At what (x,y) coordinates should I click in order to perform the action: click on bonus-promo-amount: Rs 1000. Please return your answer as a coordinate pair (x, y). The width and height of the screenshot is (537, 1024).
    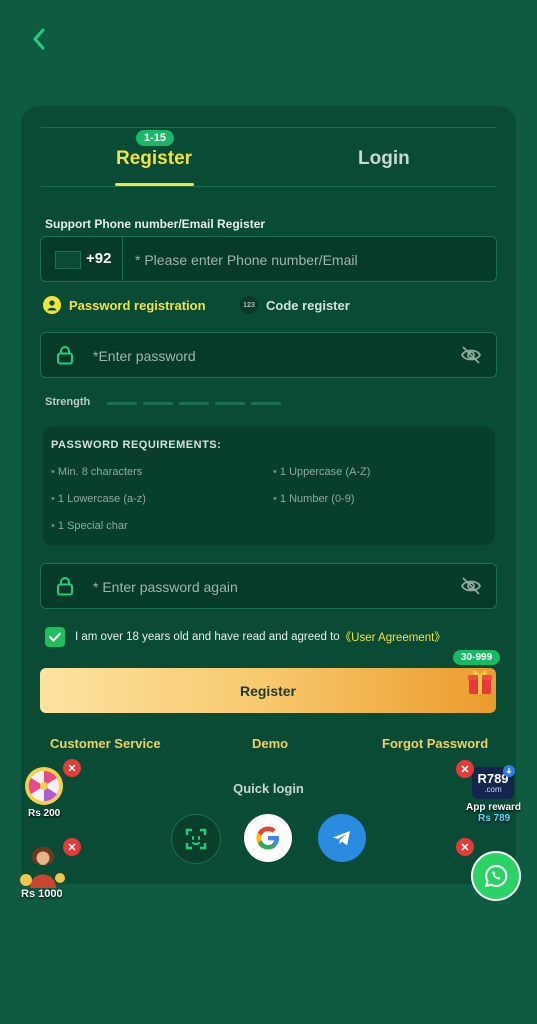
    Looking at the image, I should click on (42, 894).